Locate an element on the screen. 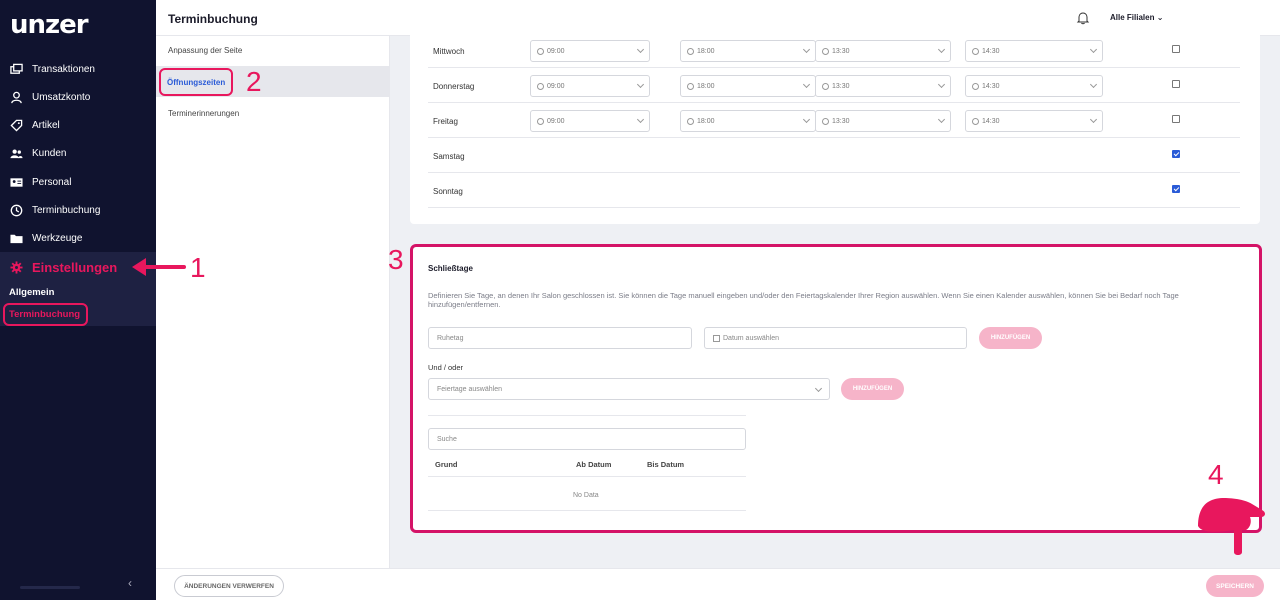 The image size is (1280, 600). day-row: Donnerstag 09:00 18:00 13:30 14:30 is located at coordinates (834, 86).